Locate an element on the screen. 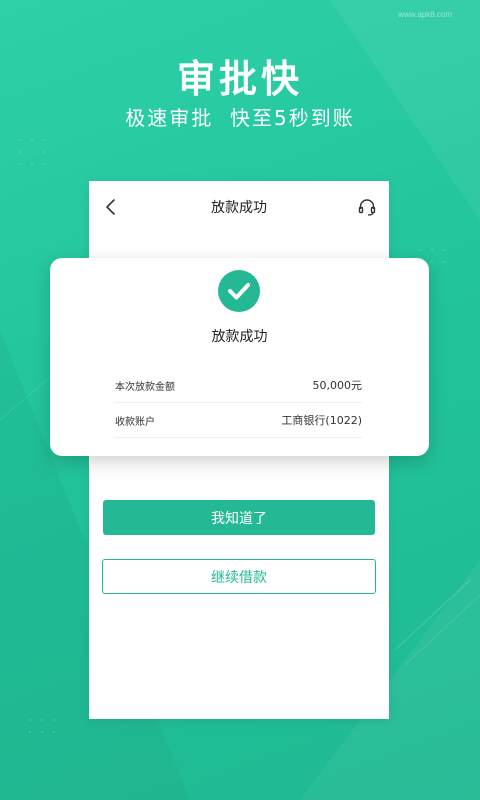 Image resolution: width=480 pixels, height=800 pixels. headset-icon is located at coordinates (367, 207).